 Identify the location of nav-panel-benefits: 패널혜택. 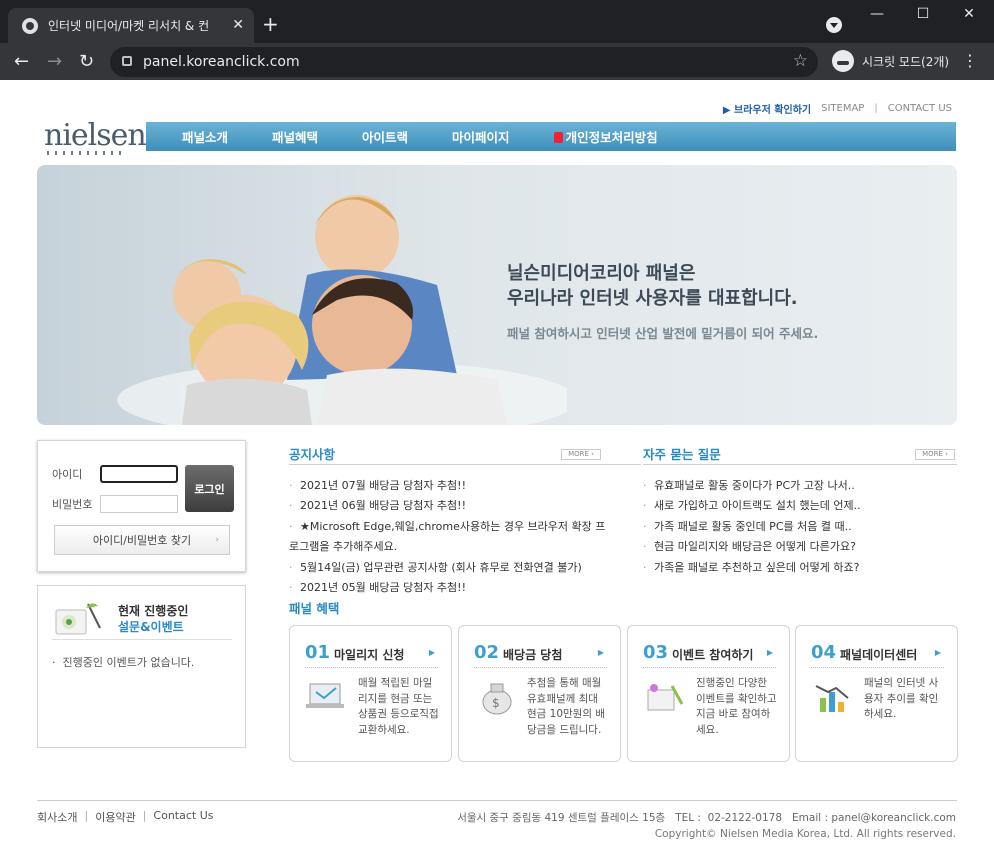
(295, 136).